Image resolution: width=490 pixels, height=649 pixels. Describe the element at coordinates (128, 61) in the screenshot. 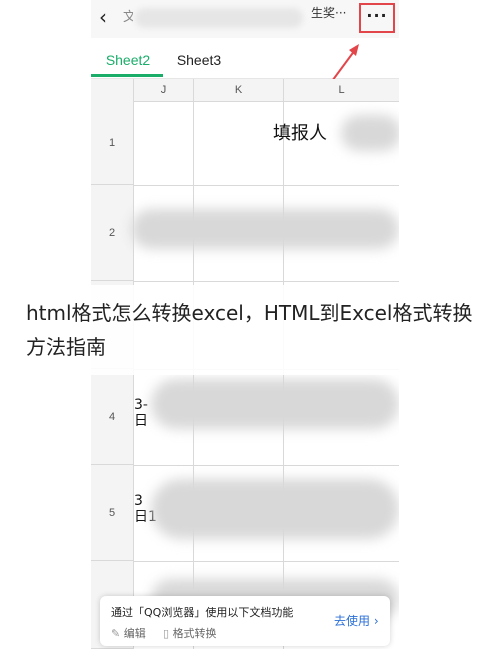

I see `tab-sheet2: Sheet2` at that location.